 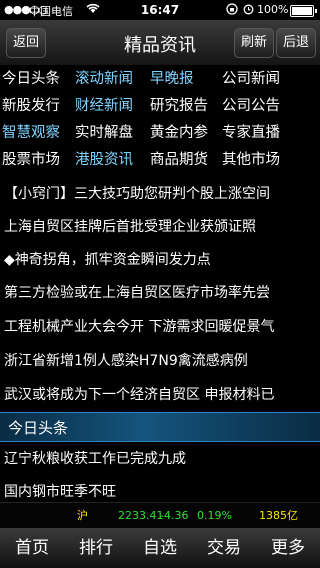 I want to click on ticker-index: 2233.41, so click(x=141, y=515).